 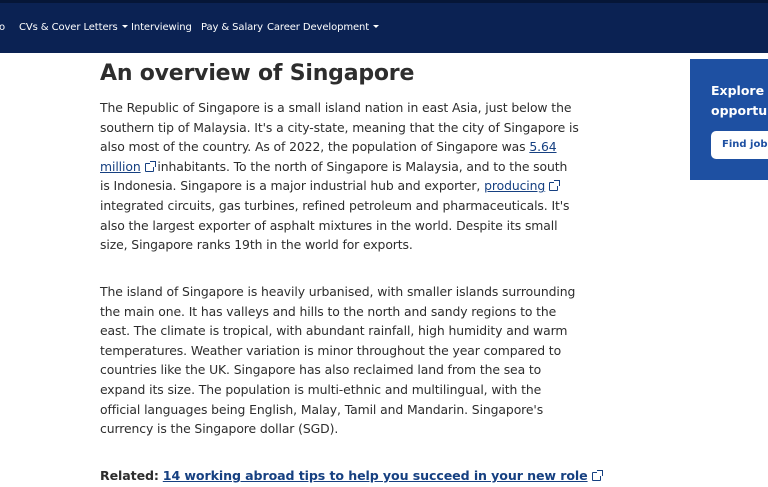 What do you see at coordinates (515, 186) in the screenshot?
I see `link-text: producing` at bounding box center [515, 186].